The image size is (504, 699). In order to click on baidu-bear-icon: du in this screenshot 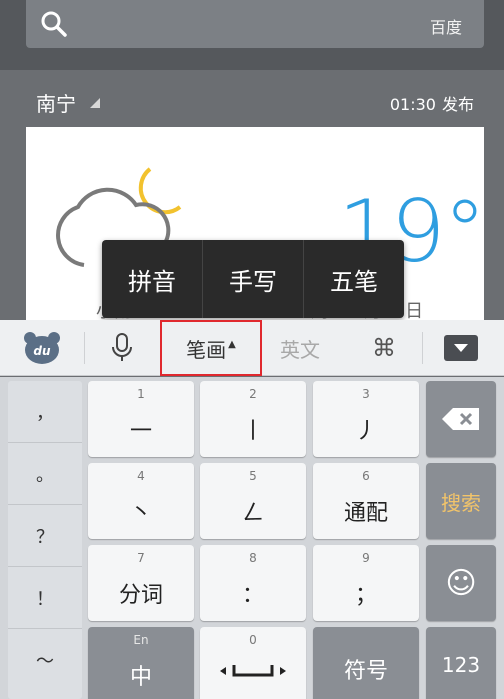, I will do `click(42, 348)`.